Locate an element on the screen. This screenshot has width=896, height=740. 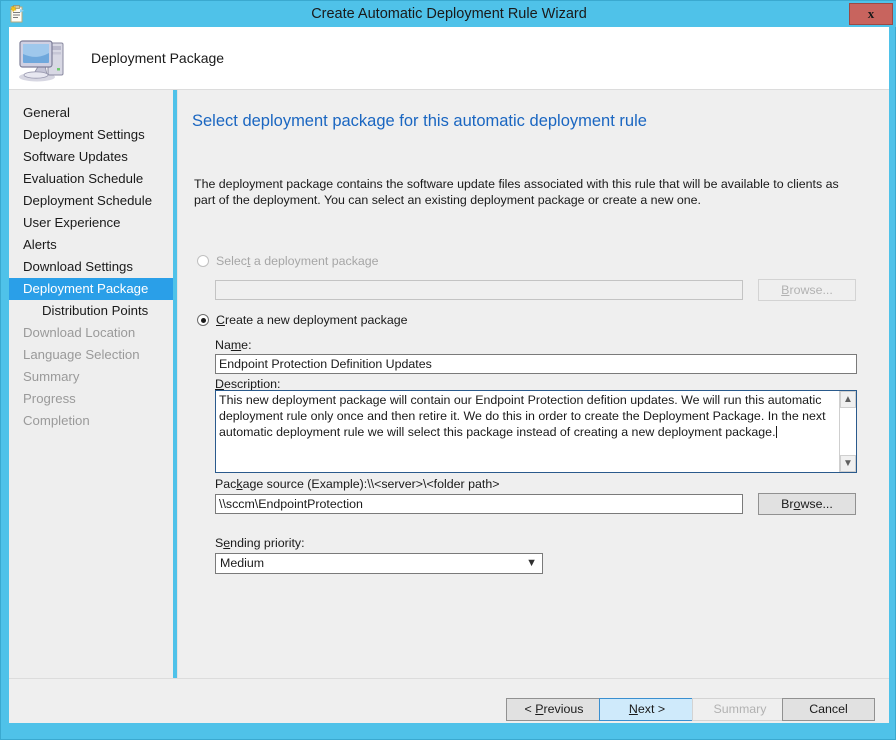
radio-label-create-package-post: reate a new deployment package is located at coordinates (316, 320).